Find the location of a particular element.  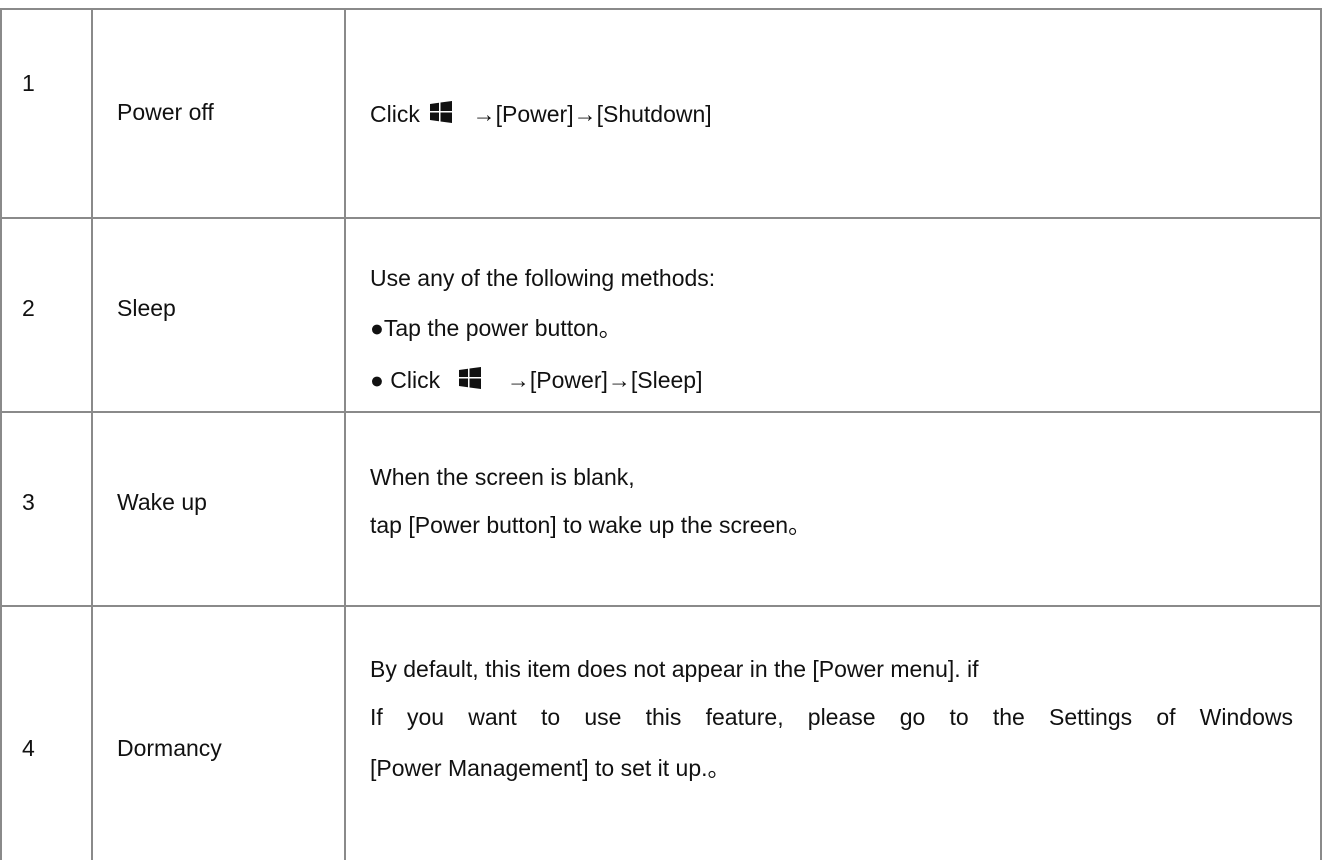

row-1-click-label: Click is located at coordinates (395, 114).